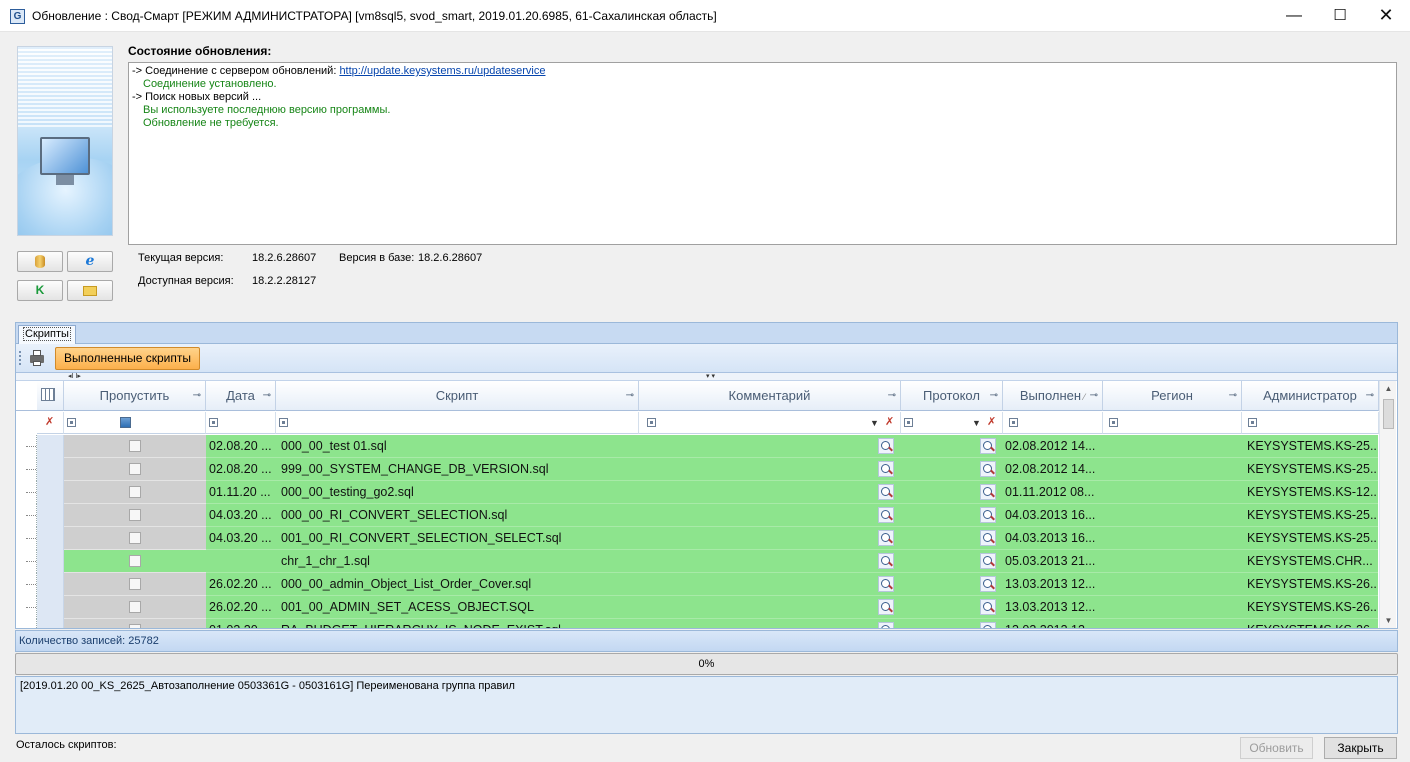 This screenshot has height=762, width=1410. Describe the element at coordinates (90, 290) in the screenshot. I see `folder-button` at that location.